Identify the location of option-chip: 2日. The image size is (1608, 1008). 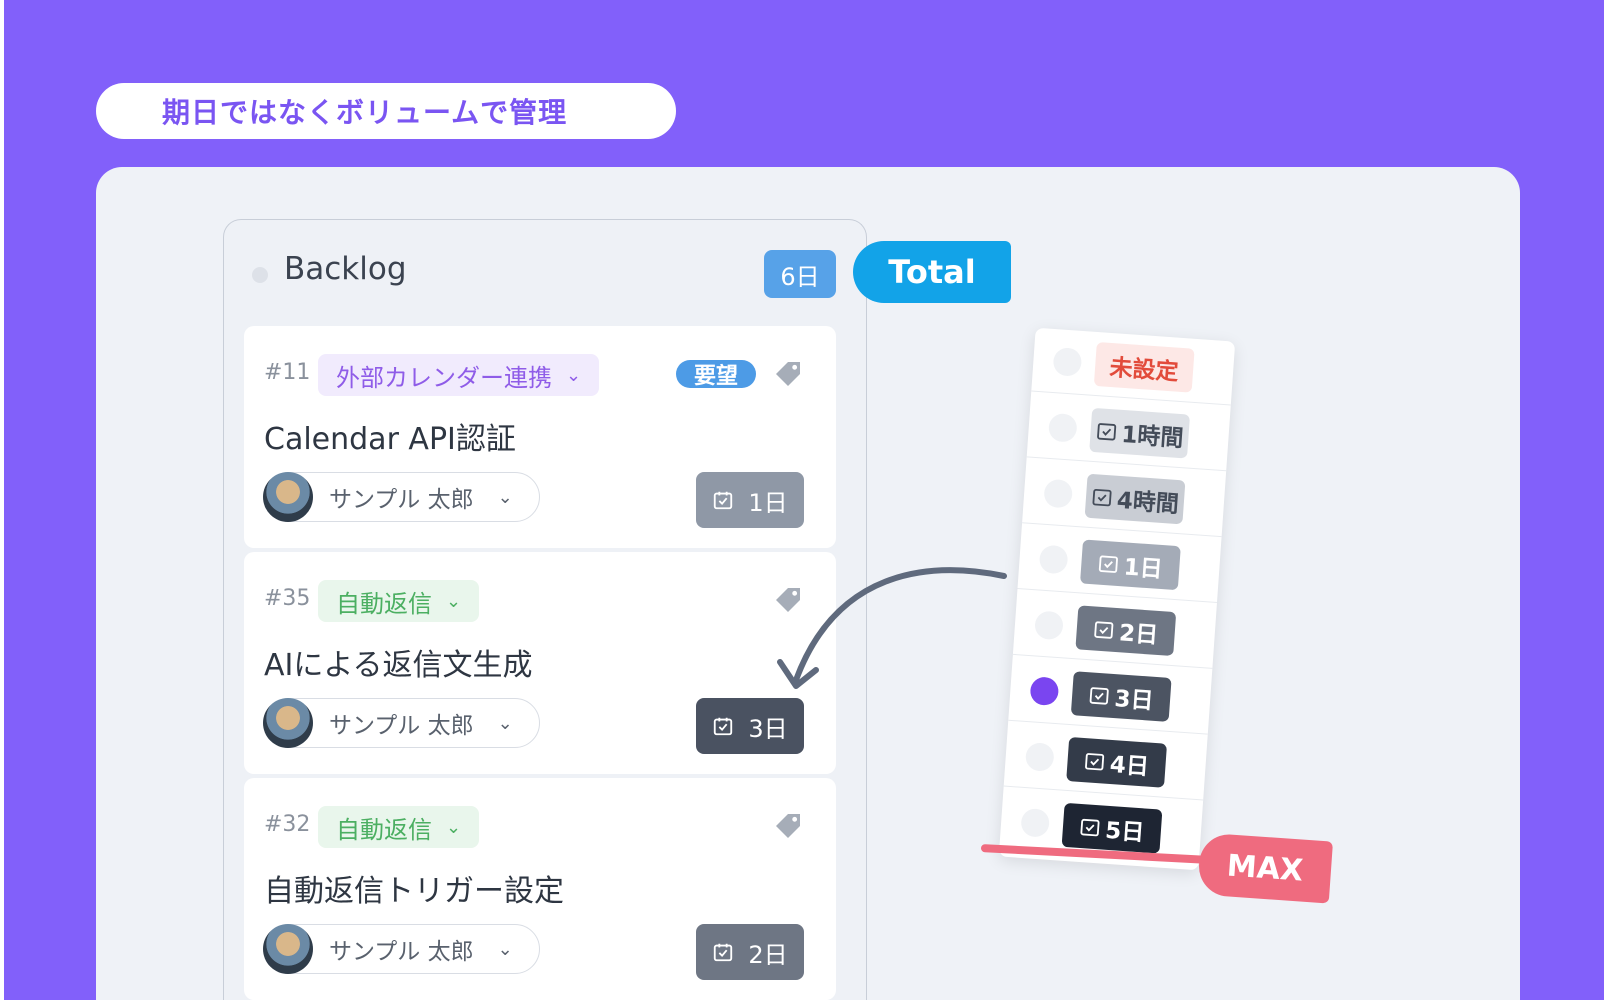
(1126, 631).